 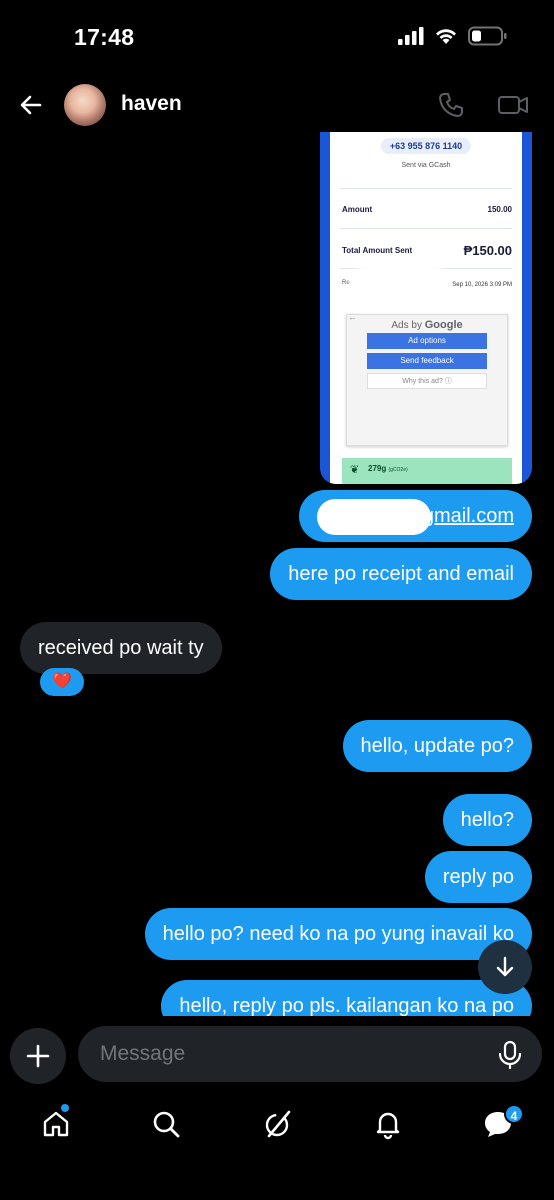 What do you see at coordinates (290, 1054) in the screenshot?
I see `message-input` at bounding box center [290, 1054].